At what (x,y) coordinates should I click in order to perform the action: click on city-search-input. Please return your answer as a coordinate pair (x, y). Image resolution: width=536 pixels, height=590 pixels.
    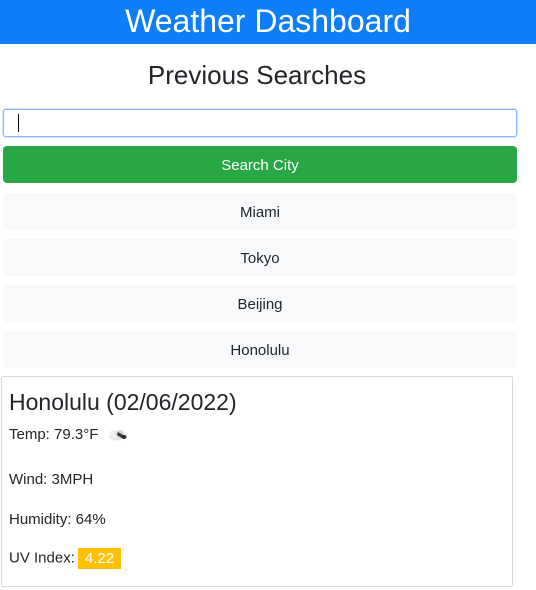
    Looking at the image, I should click on (260, 123).